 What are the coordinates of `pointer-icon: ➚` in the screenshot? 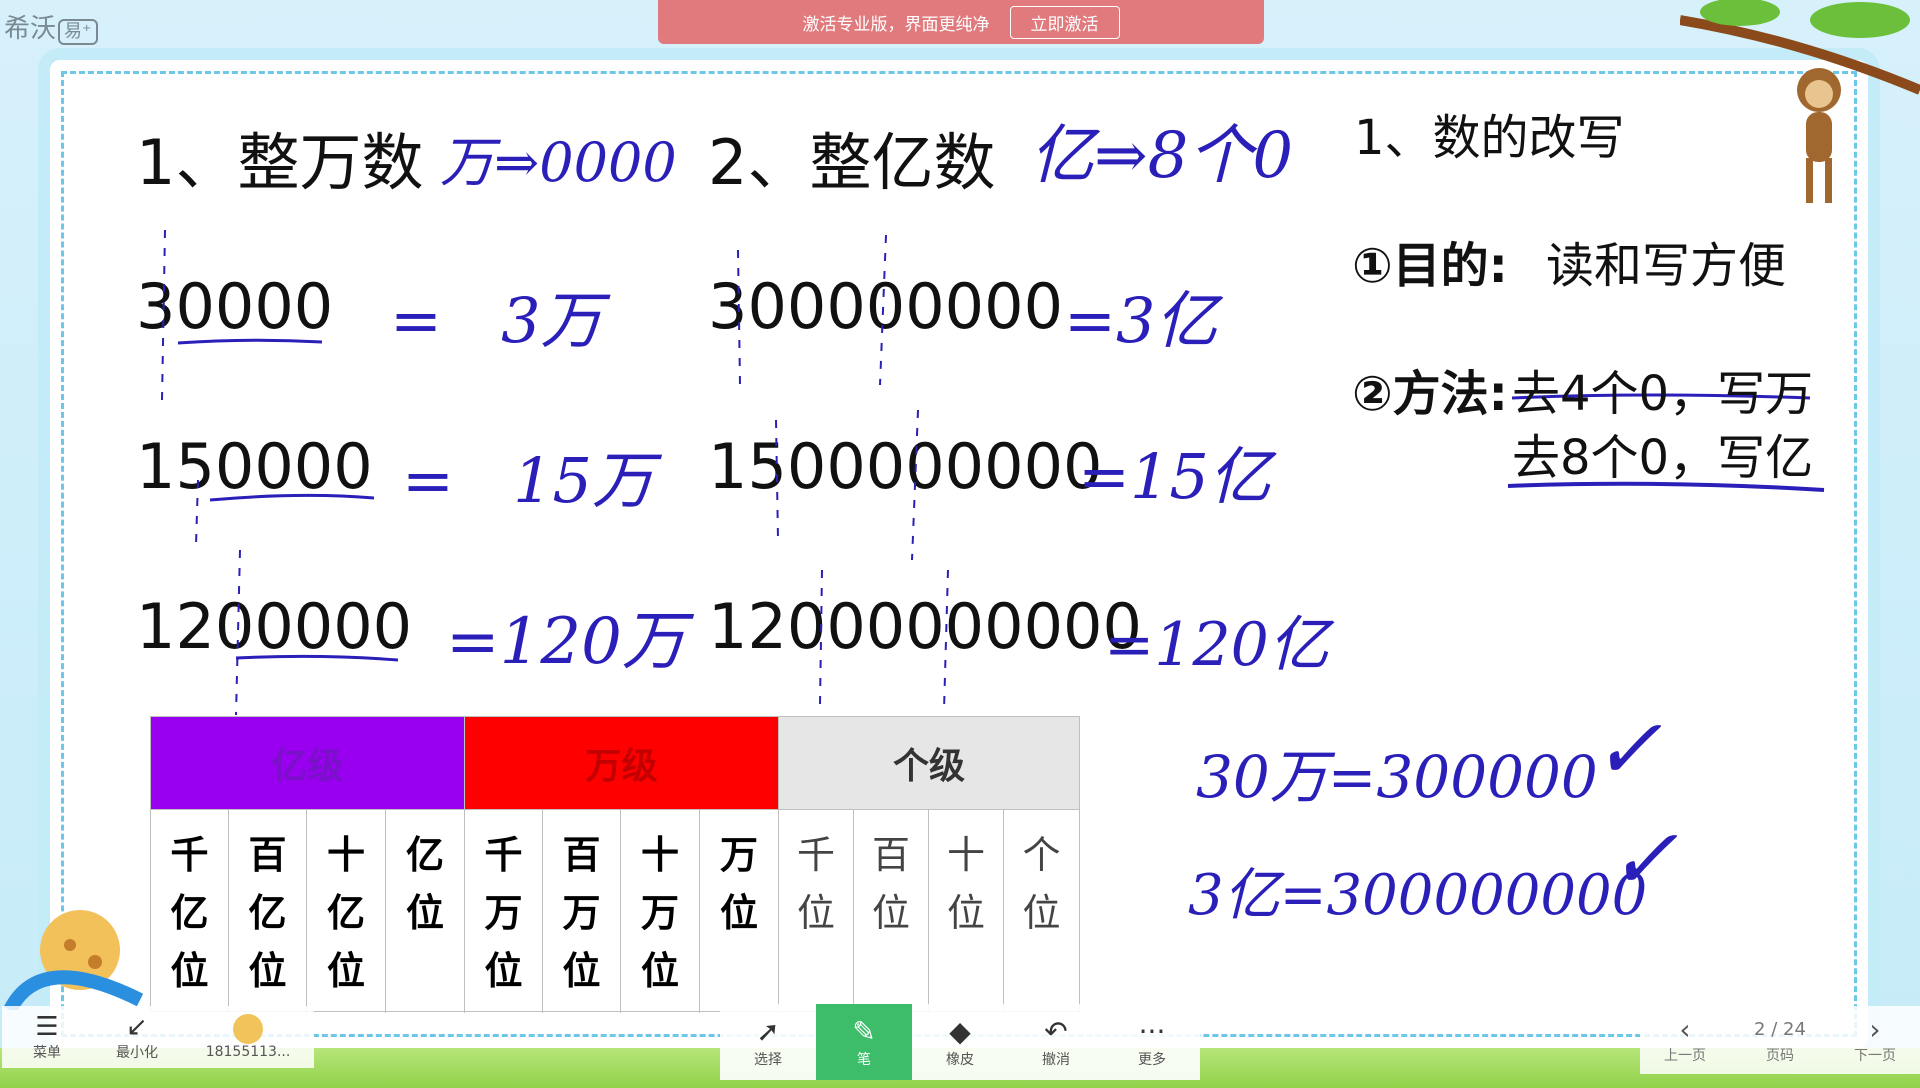 It's located at (768, 1031).